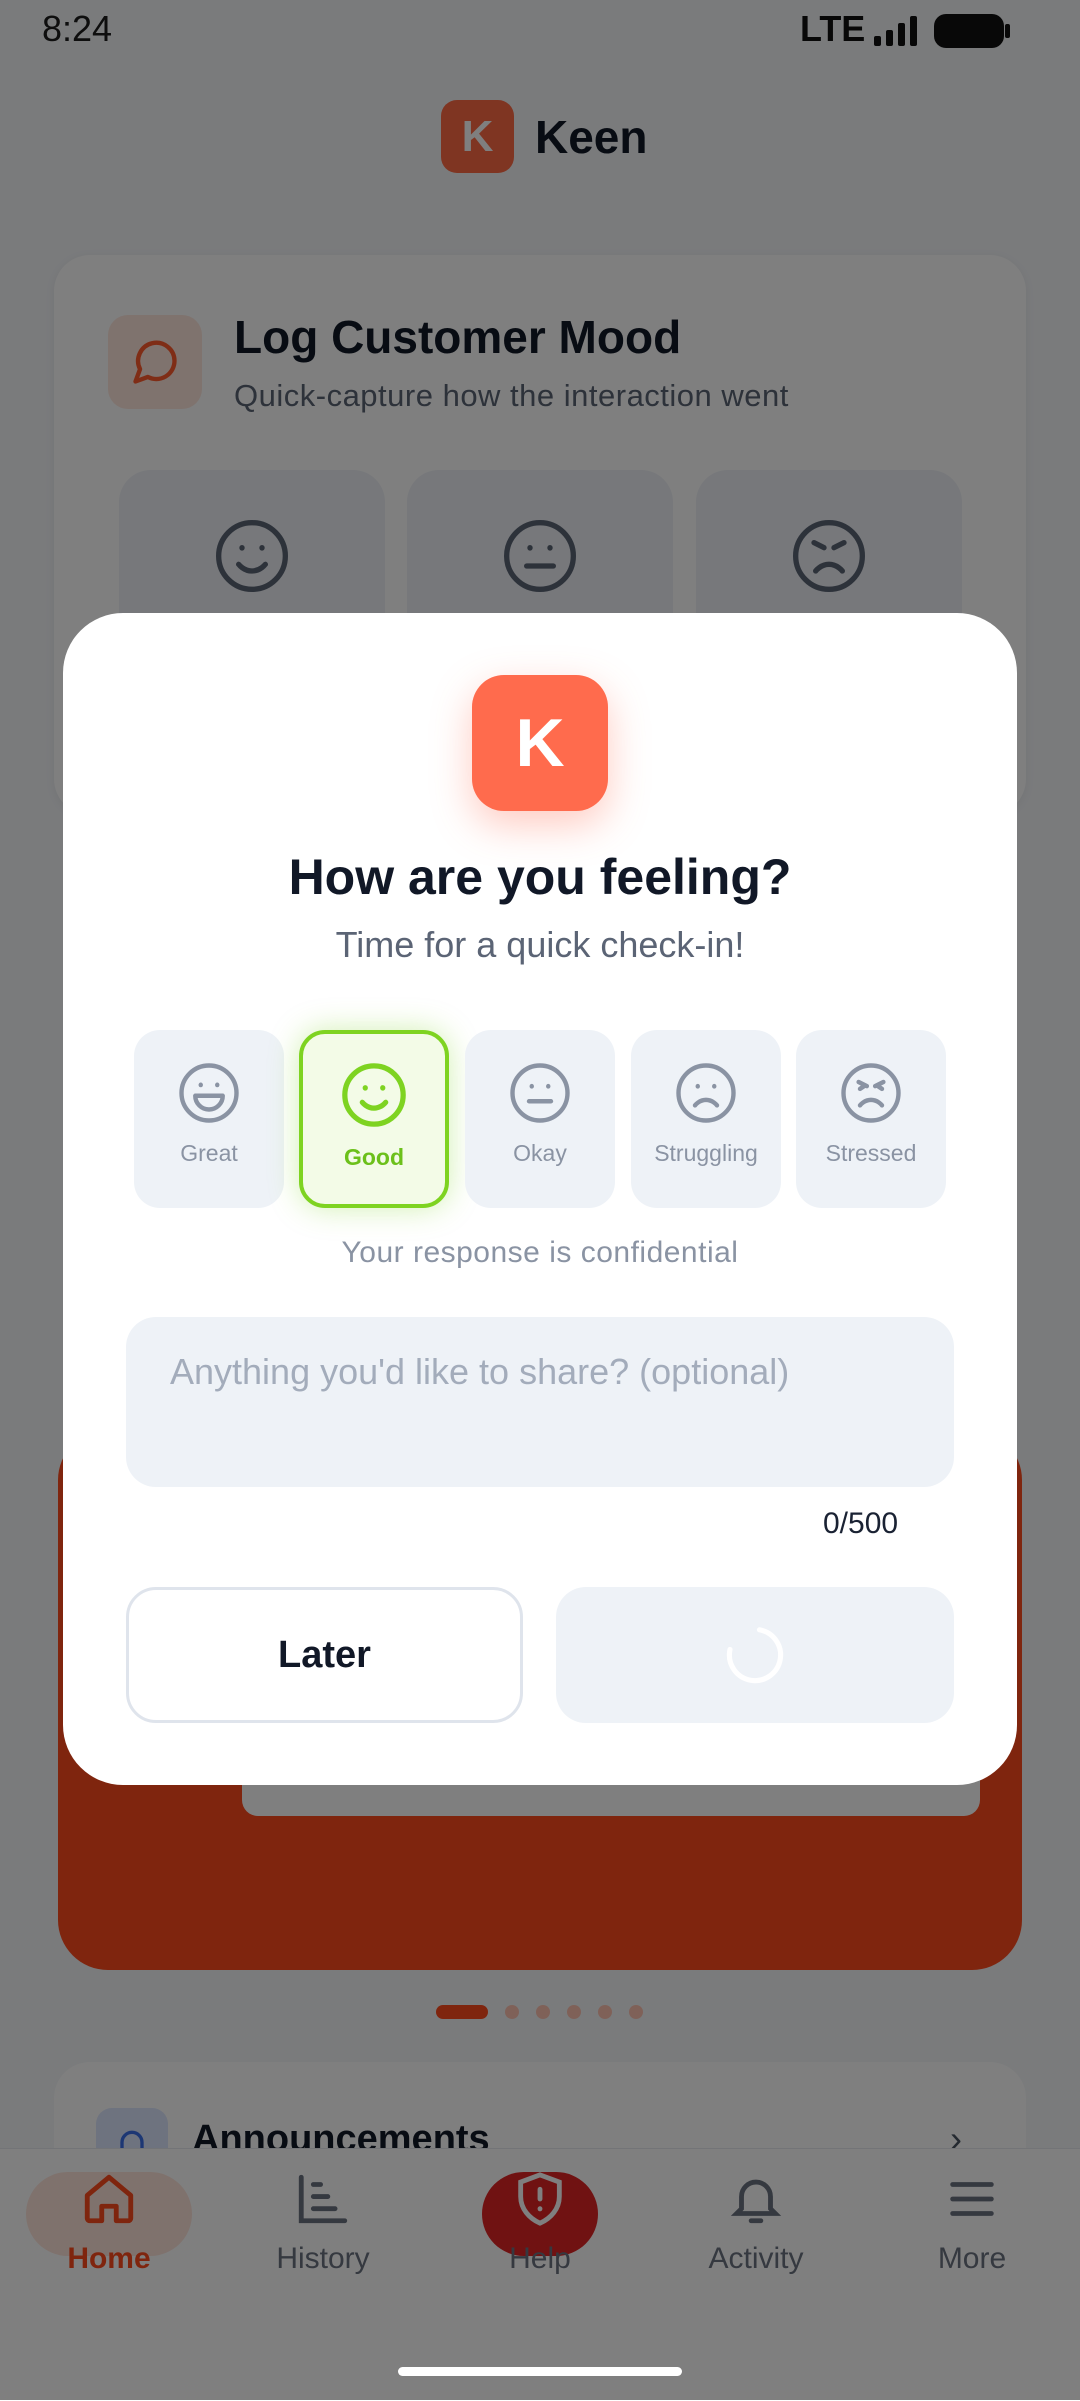 The height and width of the screenshot is (2401, 1080). Describe the element at coordinates (540, 877) in the screenshot. I see `modal-title: How are you feeling?` at that location.